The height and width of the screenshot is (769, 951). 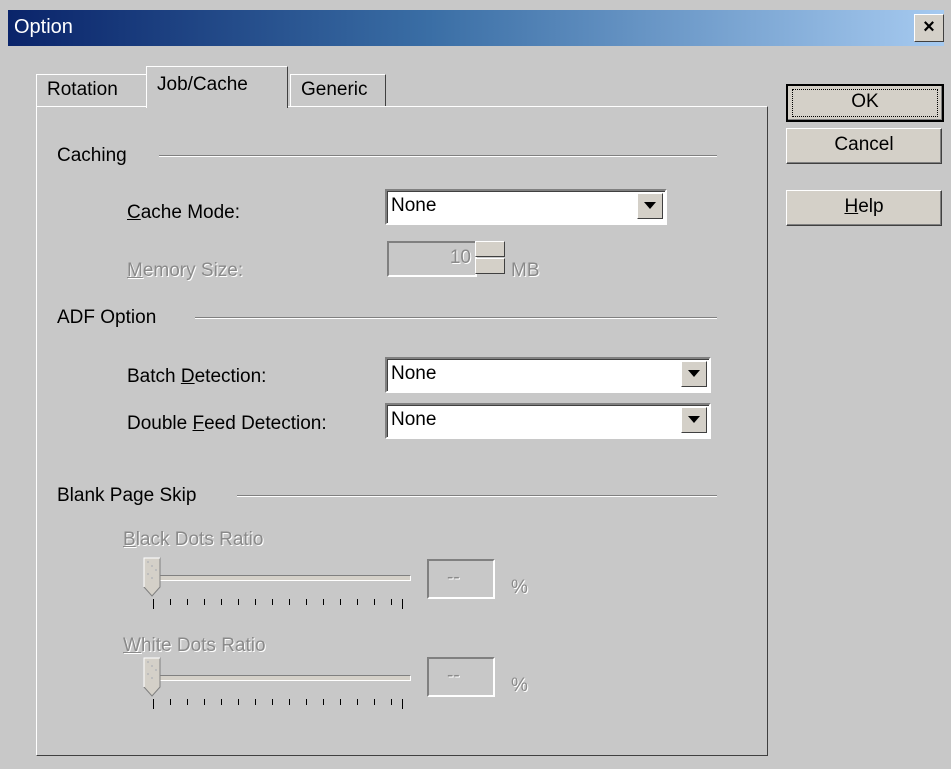 I want to click on cache-mode-select: None, so click(x=526, y=207).